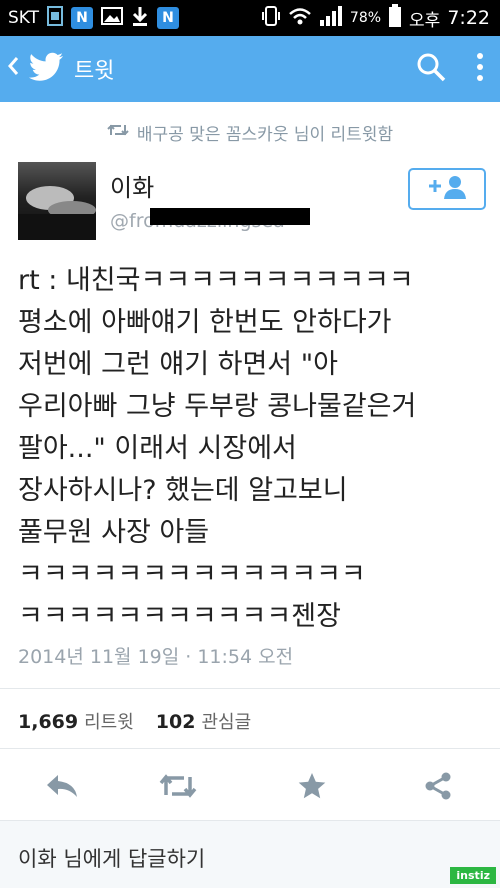 This screenshot has height=888, width=500. Describe the element at coordinates (250, 854) in the screenshot. I see `reply-box: 이화 님에게 답글하기 instiz` at that location.